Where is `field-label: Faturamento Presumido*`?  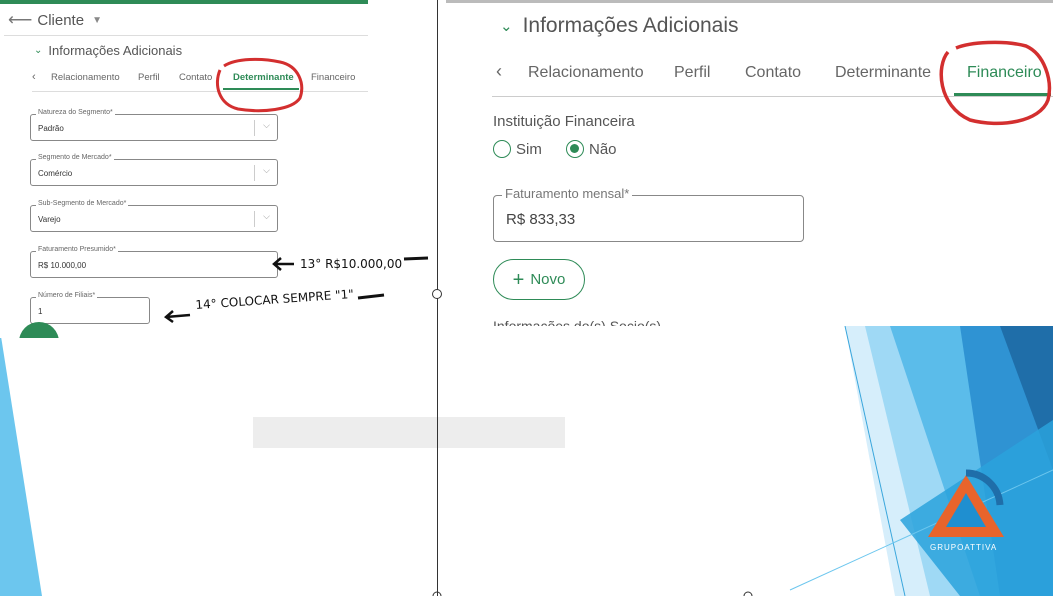 field-label: Faturamento Presumido* is located at coordinates (77, 249).